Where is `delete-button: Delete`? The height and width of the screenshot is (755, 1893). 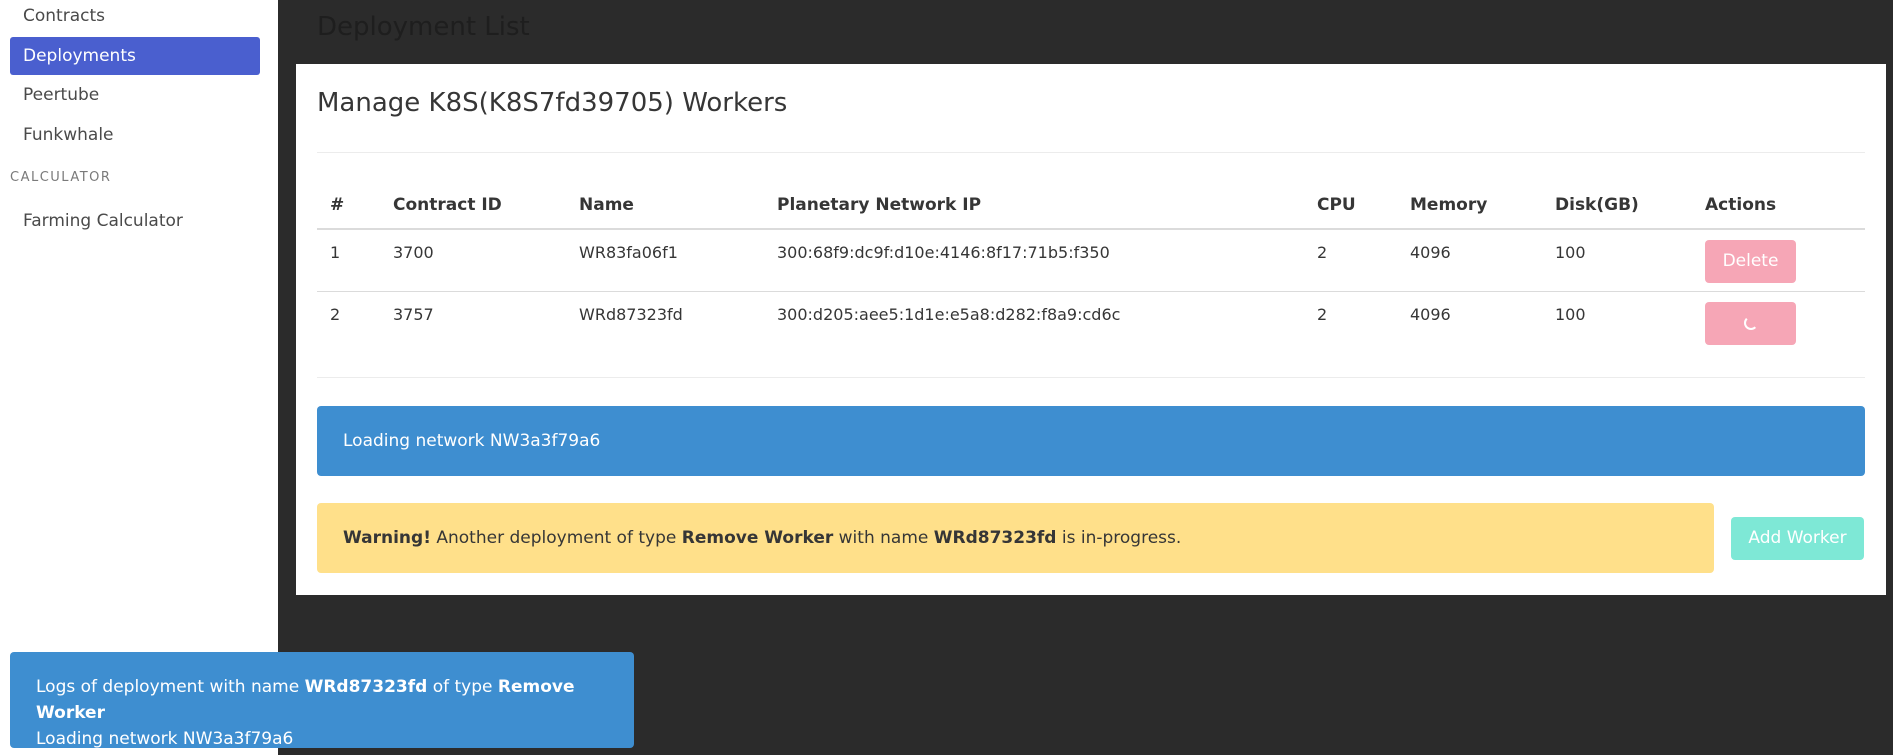
delete-button: Delete is located at coordinates (1750, 261).